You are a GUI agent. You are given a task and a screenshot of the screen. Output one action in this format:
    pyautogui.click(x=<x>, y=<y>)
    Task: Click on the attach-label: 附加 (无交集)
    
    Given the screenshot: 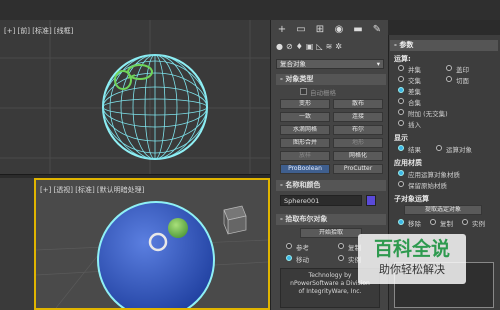 What is the action you would take?
    pyautogui.click(x=428, y=114)
    